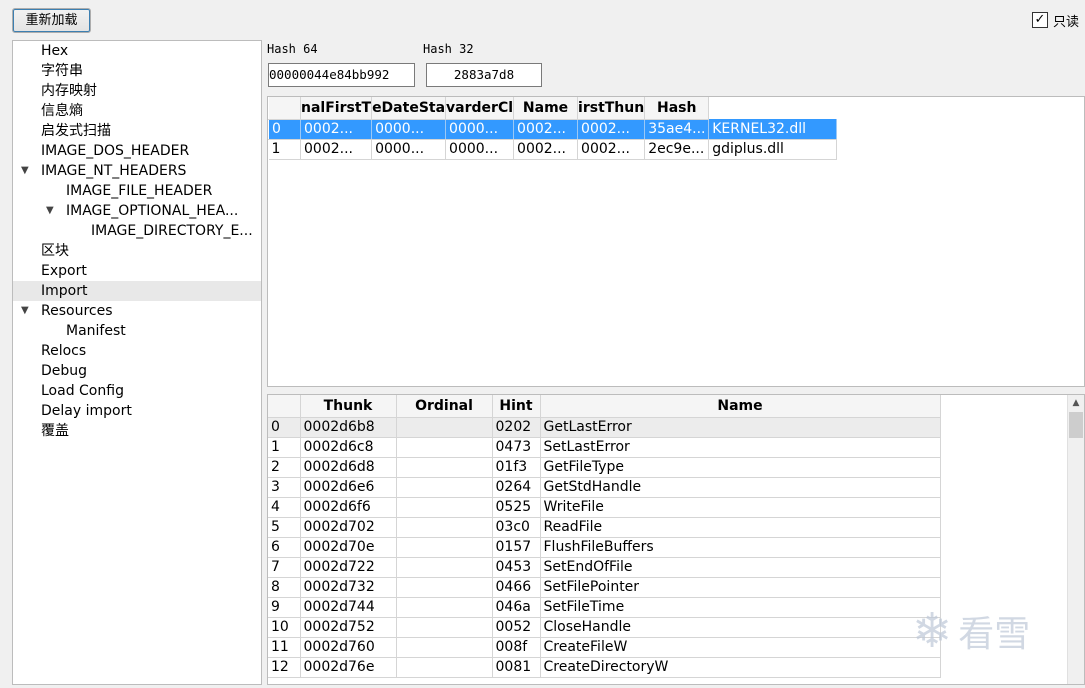 The height and width of the screenshot is (688, 1085). What do you see at coordinates (484, 75) in the screenshot?
I see `hash32-field: 2883a7d8` at bounding box center [484, 75].